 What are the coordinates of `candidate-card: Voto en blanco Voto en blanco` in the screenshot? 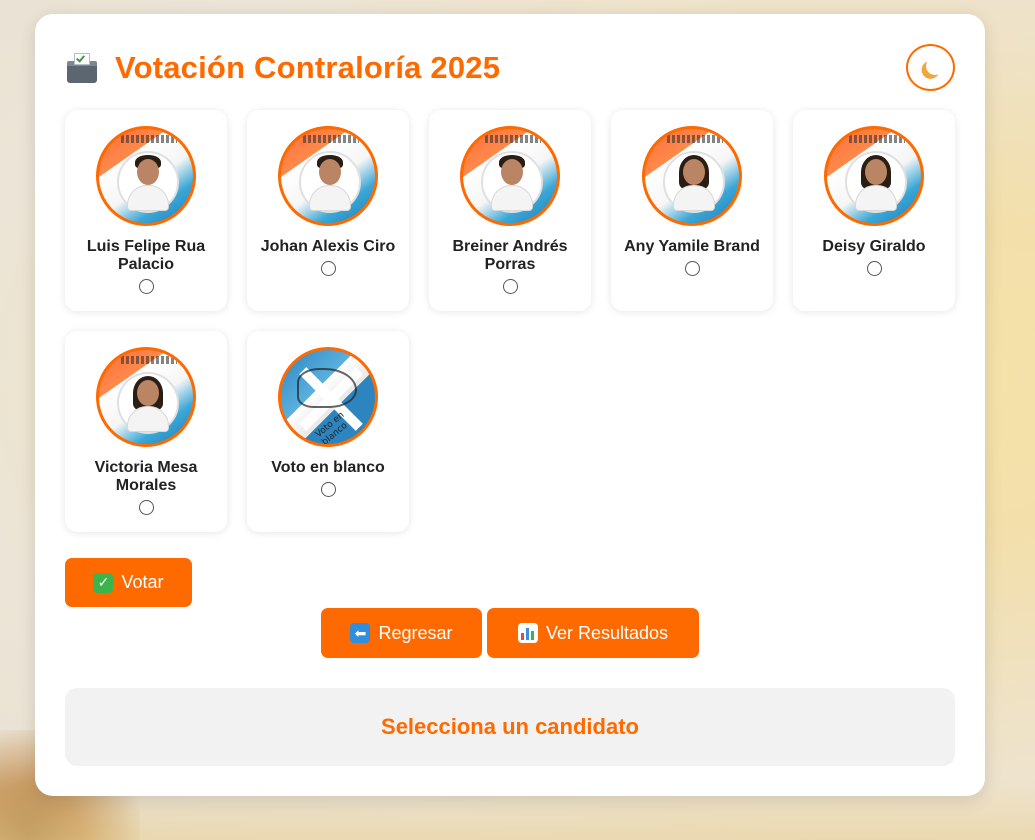 It's located at (328, 431).